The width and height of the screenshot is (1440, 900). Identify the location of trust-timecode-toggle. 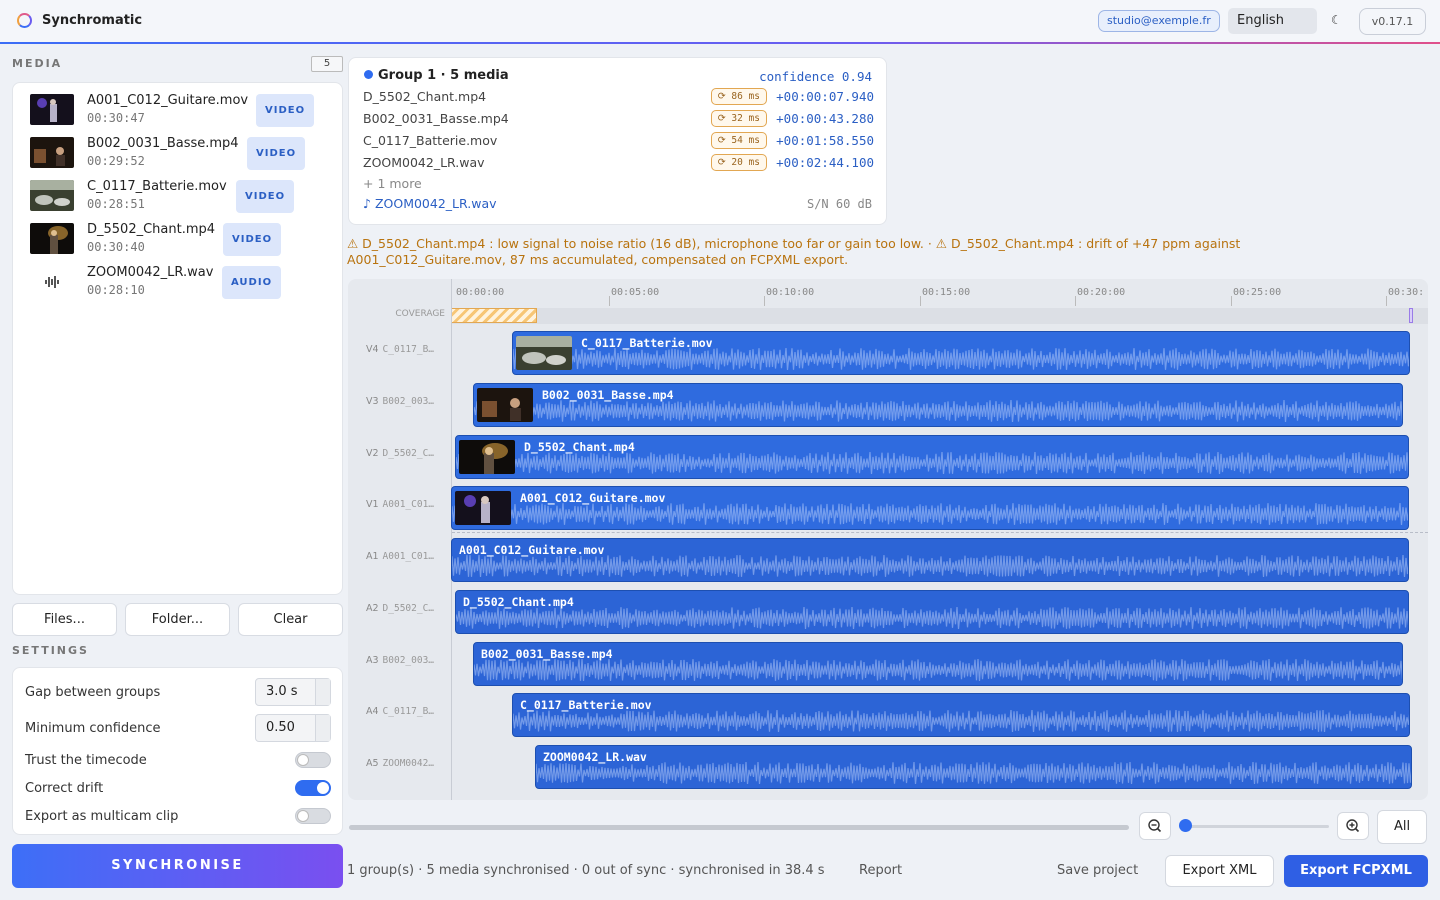
(313, 760).